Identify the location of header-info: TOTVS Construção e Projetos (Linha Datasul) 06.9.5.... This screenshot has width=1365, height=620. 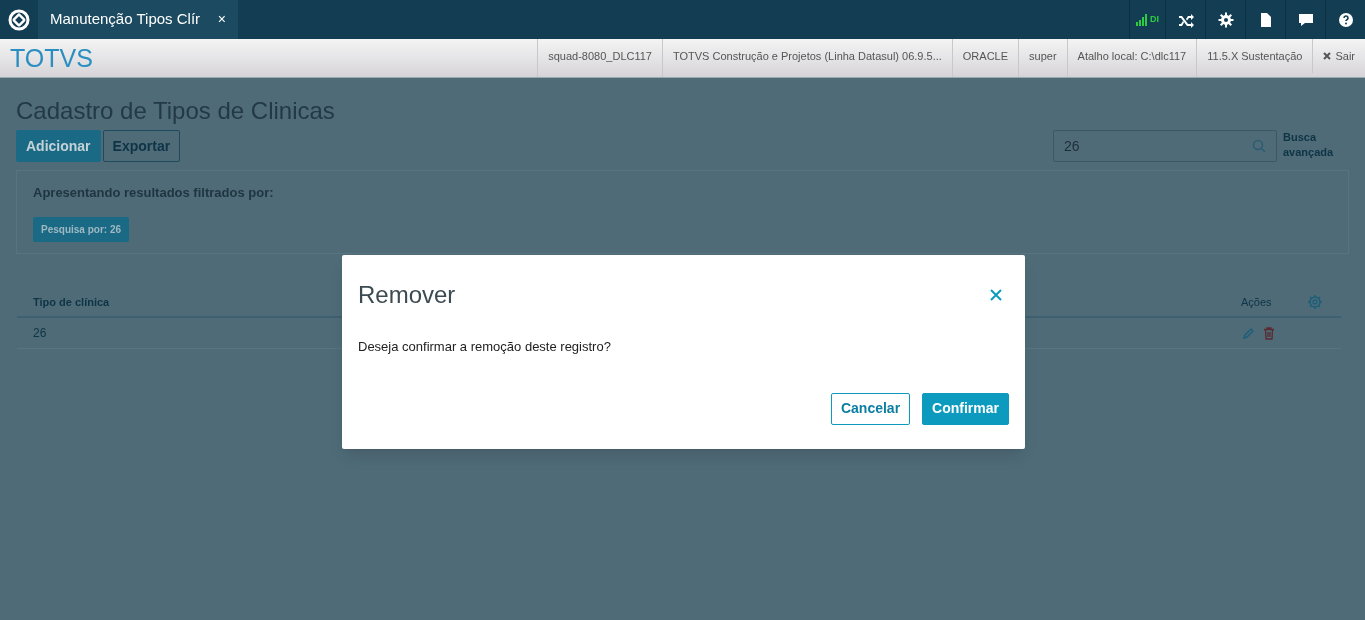
(807, 58).